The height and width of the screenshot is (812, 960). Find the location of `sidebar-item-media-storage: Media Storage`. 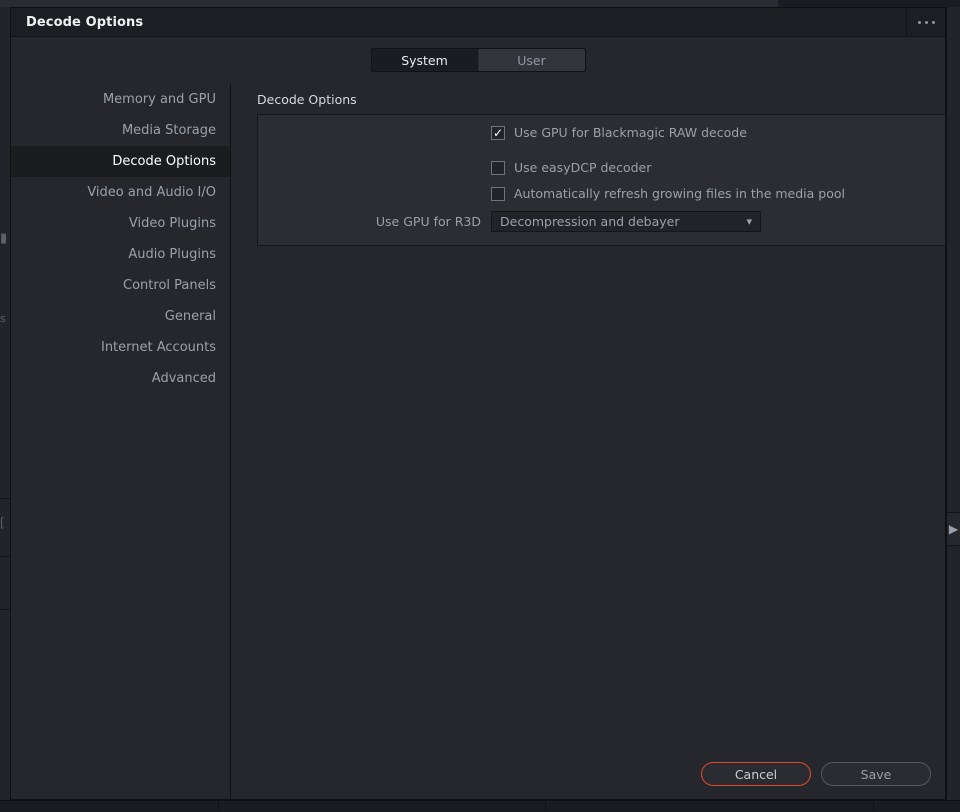

sidebar-item-media-storage: Media Storage is located at coordinates (120, 130).